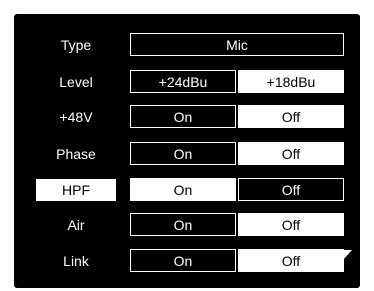 Image resolution: width=374 pixels, height=291 pixels. Describe the element at coordinates (291, 224) in the screenshot. I see `air-off-button: Off` at that location.